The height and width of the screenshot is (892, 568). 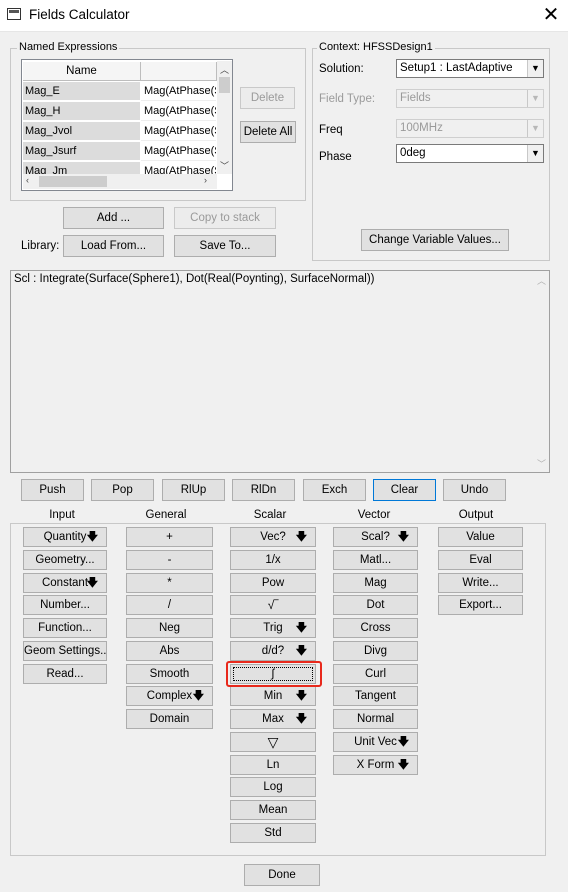 I want to click on curl-button: Curl, so click(x=375, y=674).